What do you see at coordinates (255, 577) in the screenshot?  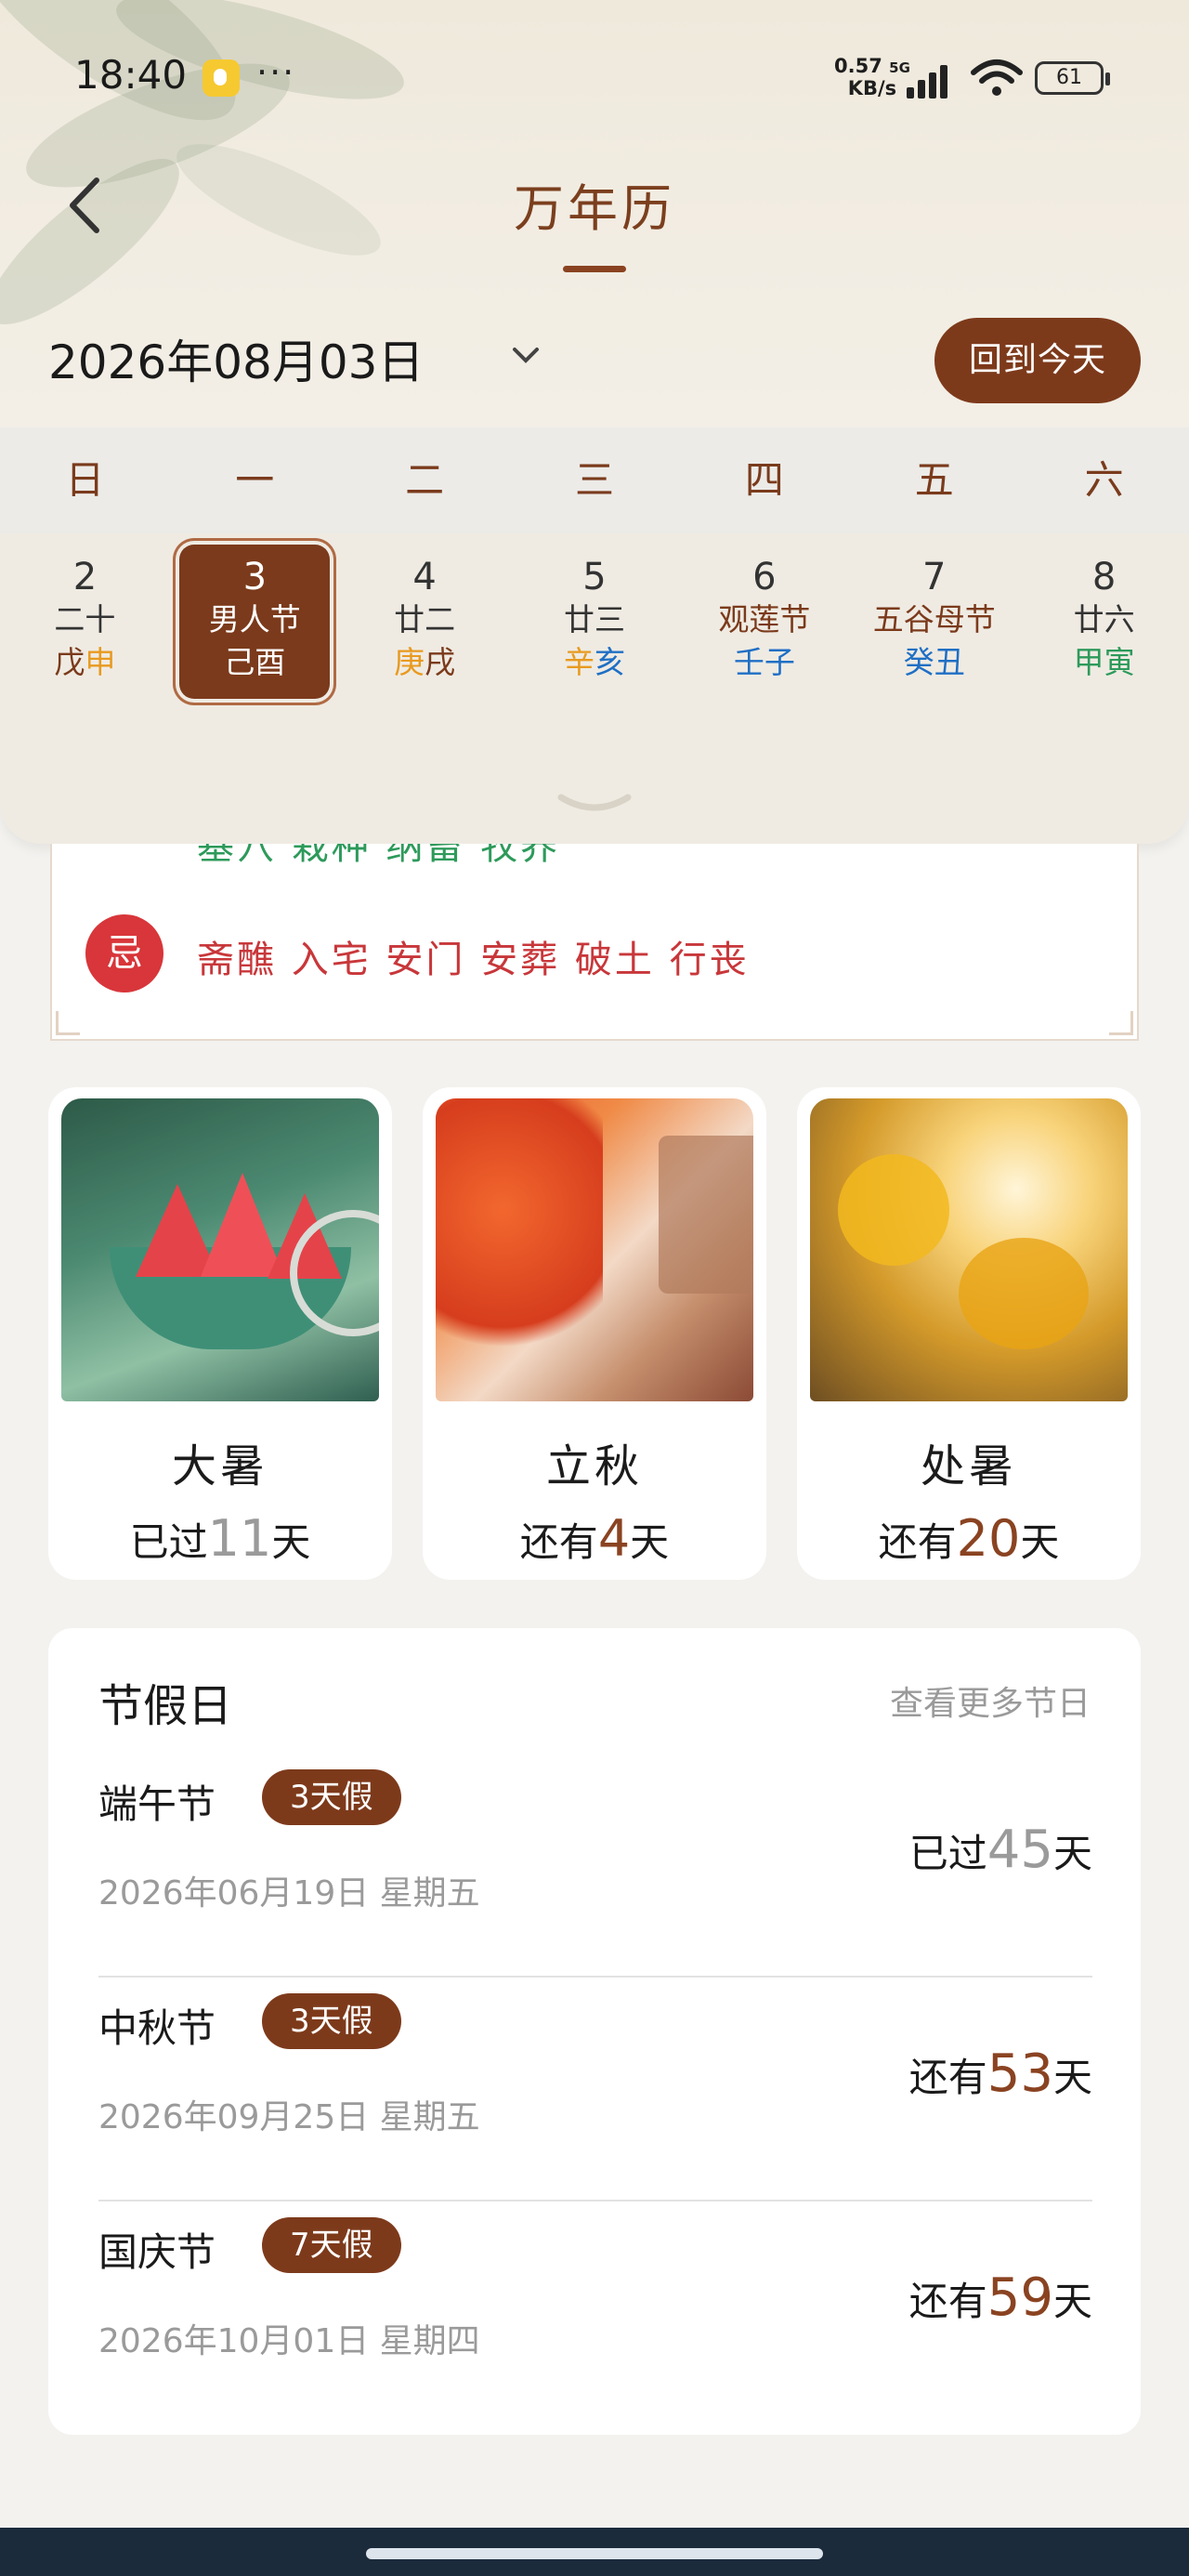 I see `day-number: 3` at bounding box center [255, 577].